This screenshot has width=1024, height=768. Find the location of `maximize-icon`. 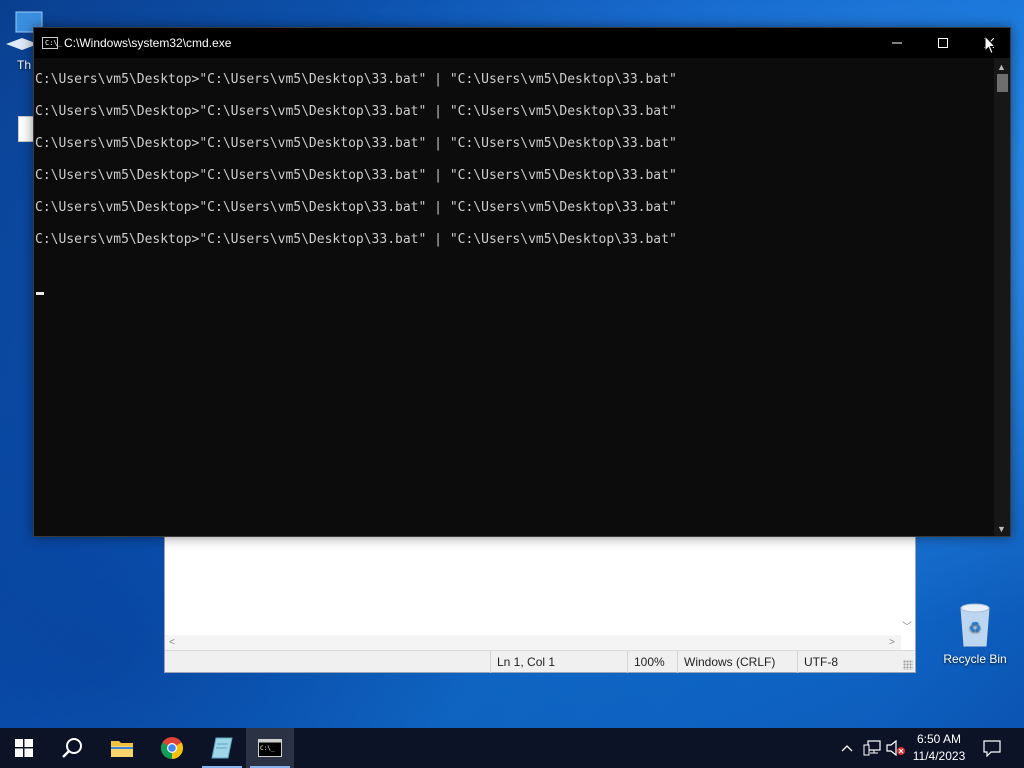

maximize-icon is located at coordinates (943, 43).